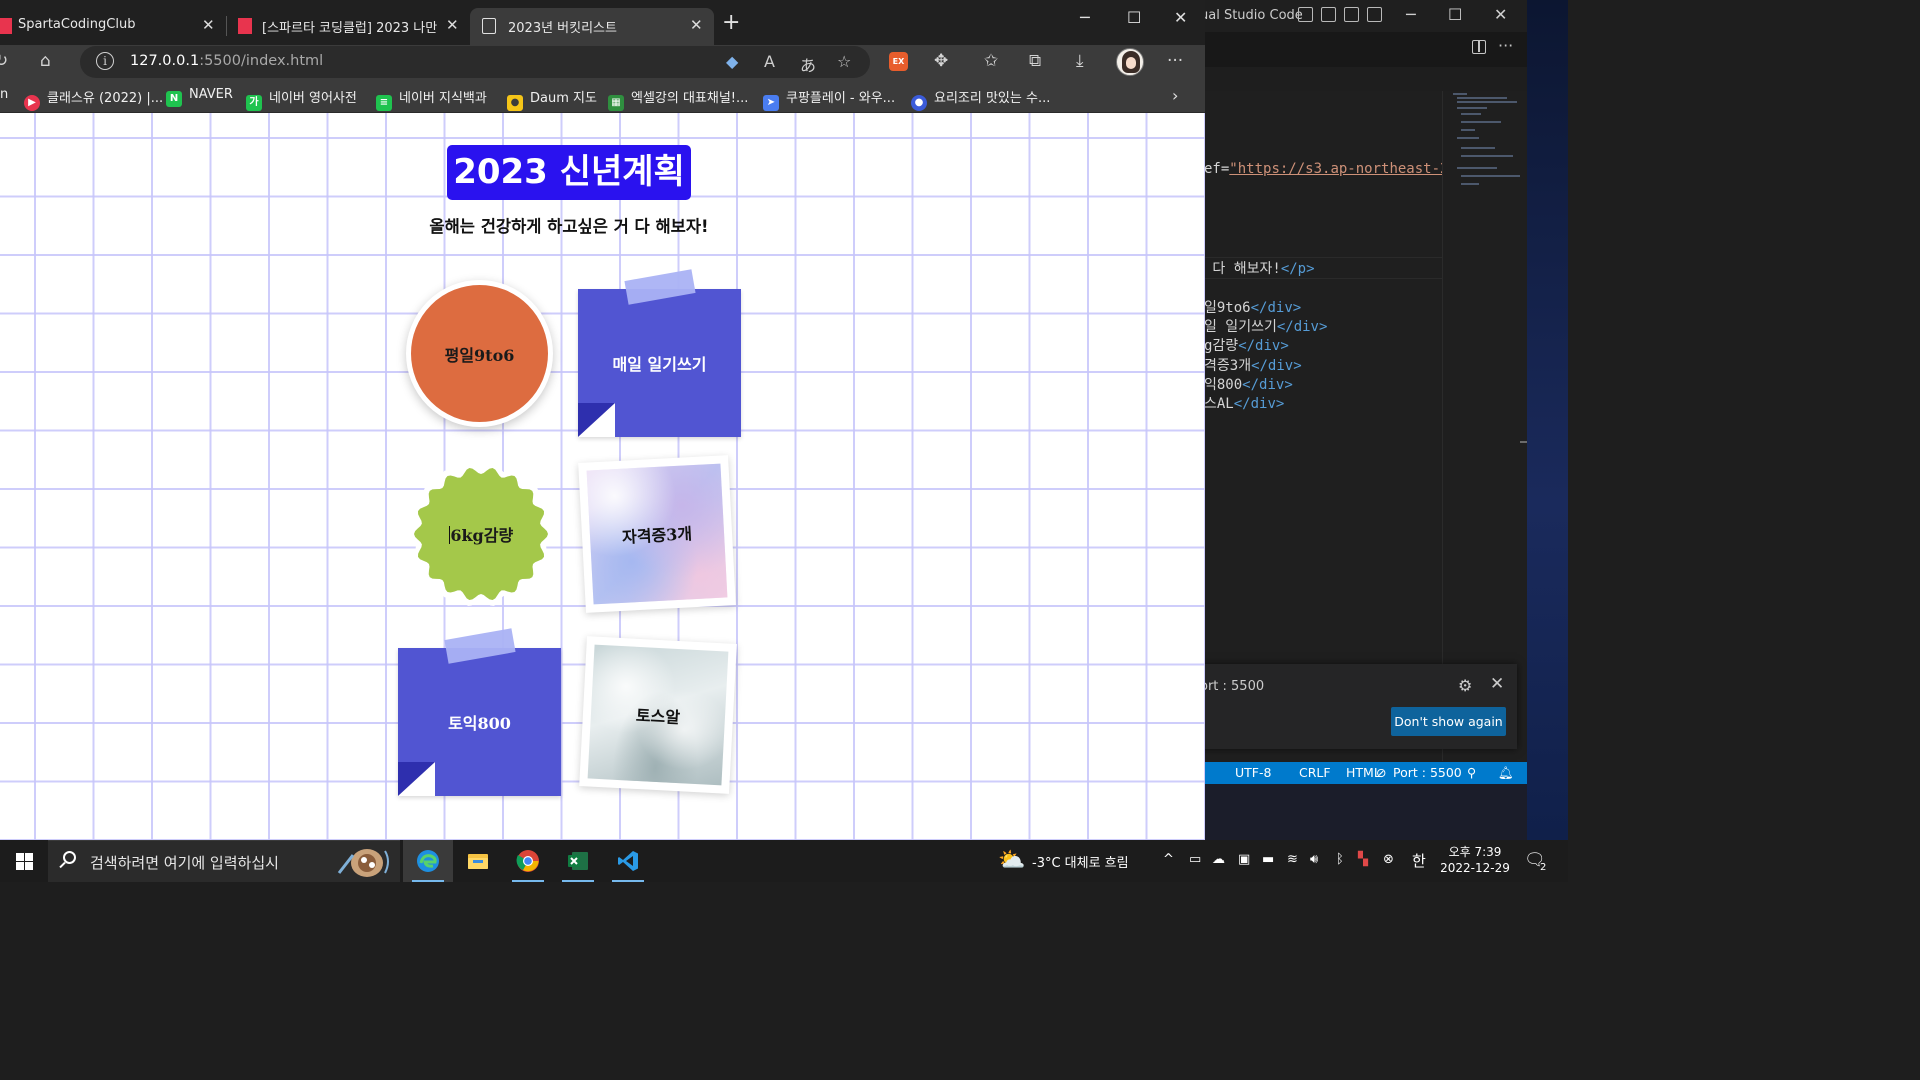  I want to click on notification-count: 2, so click(1543, 867).